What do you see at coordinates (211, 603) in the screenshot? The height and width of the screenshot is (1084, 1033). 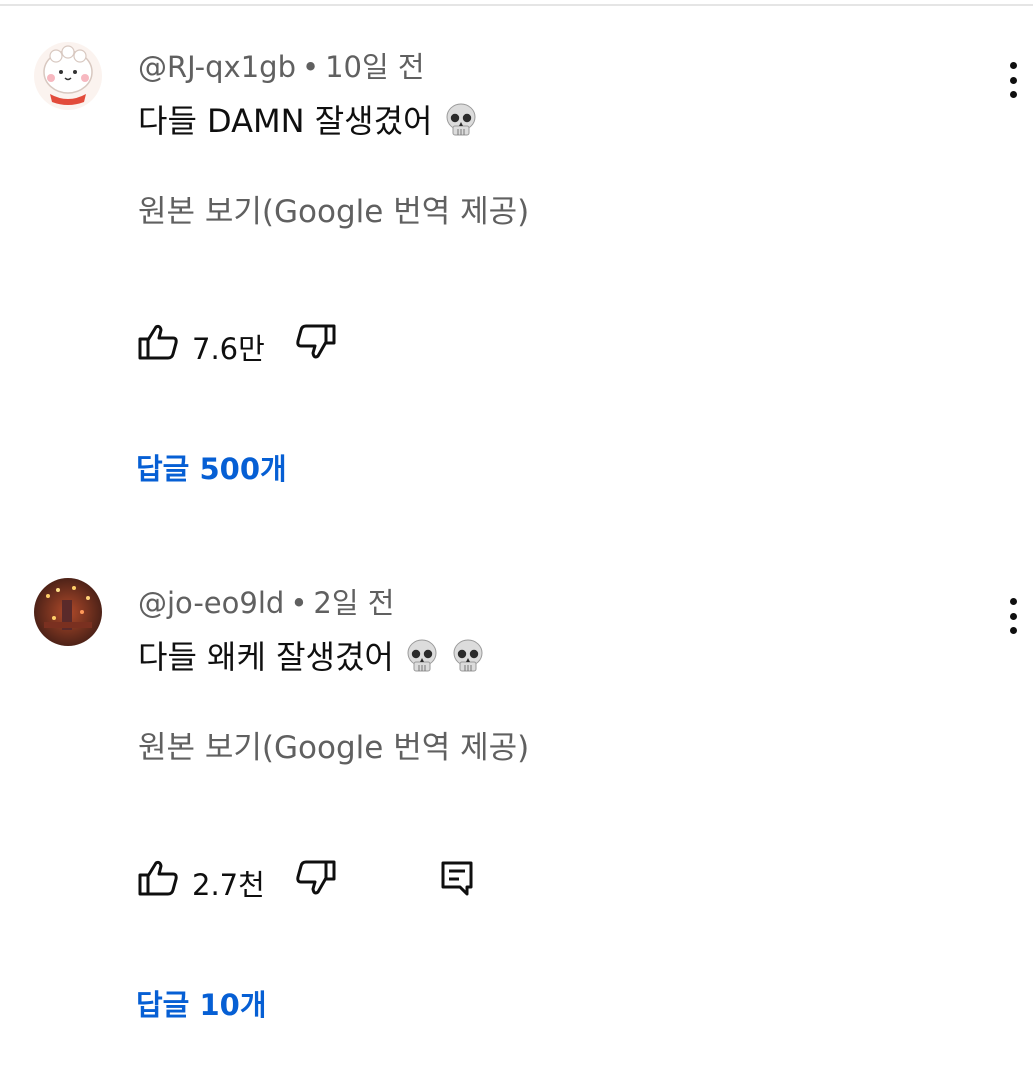 I see `author-name: @jo-eo9ld` at bounding box center [211, 603].